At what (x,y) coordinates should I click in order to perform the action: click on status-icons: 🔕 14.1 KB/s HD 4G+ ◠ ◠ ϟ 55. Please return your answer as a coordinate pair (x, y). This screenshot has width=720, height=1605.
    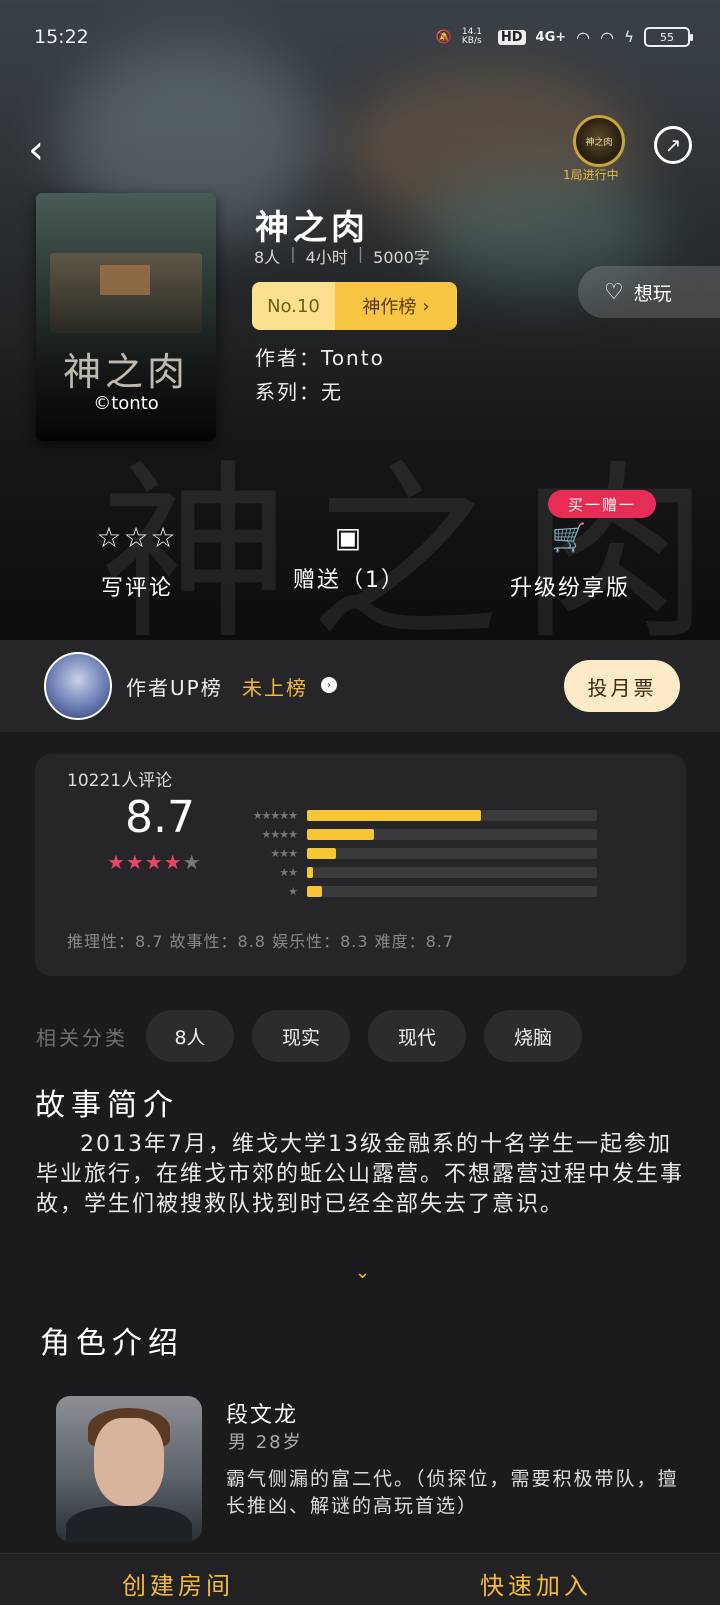
    Looking at the image, I should click on (564, 37).